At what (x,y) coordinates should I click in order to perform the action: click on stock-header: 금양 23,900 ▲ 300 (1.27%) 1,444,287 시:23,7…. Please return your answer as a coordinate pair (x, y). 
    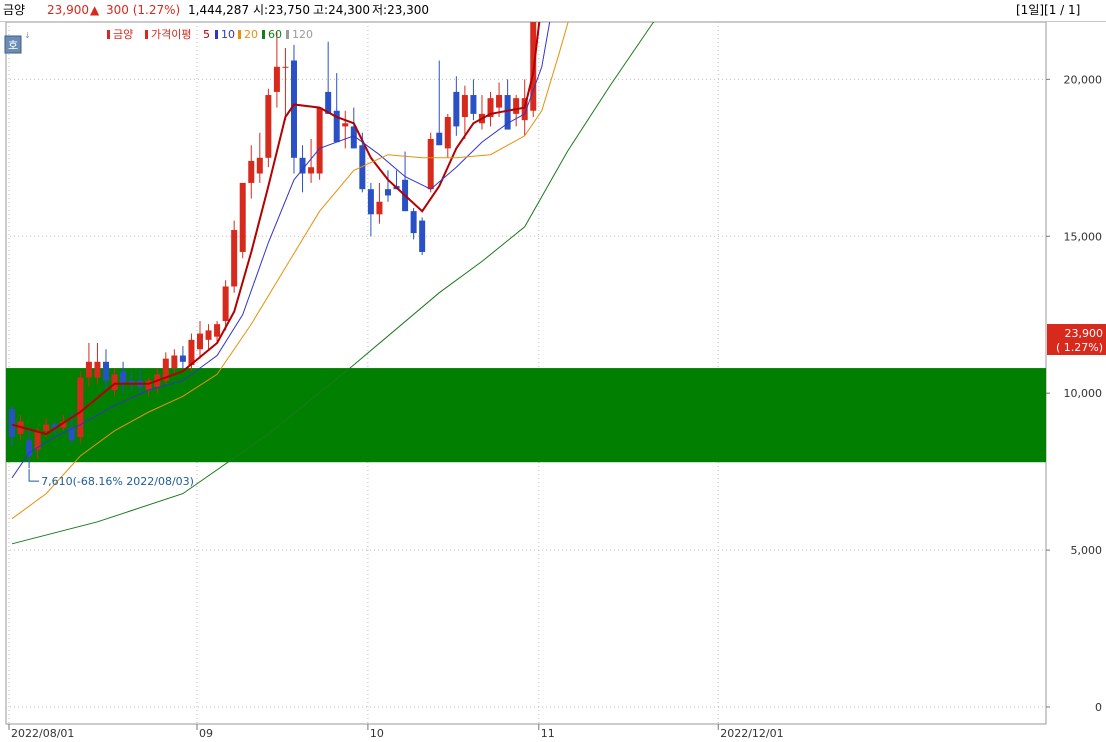
    Looking at the image, I should click on (553, 11).